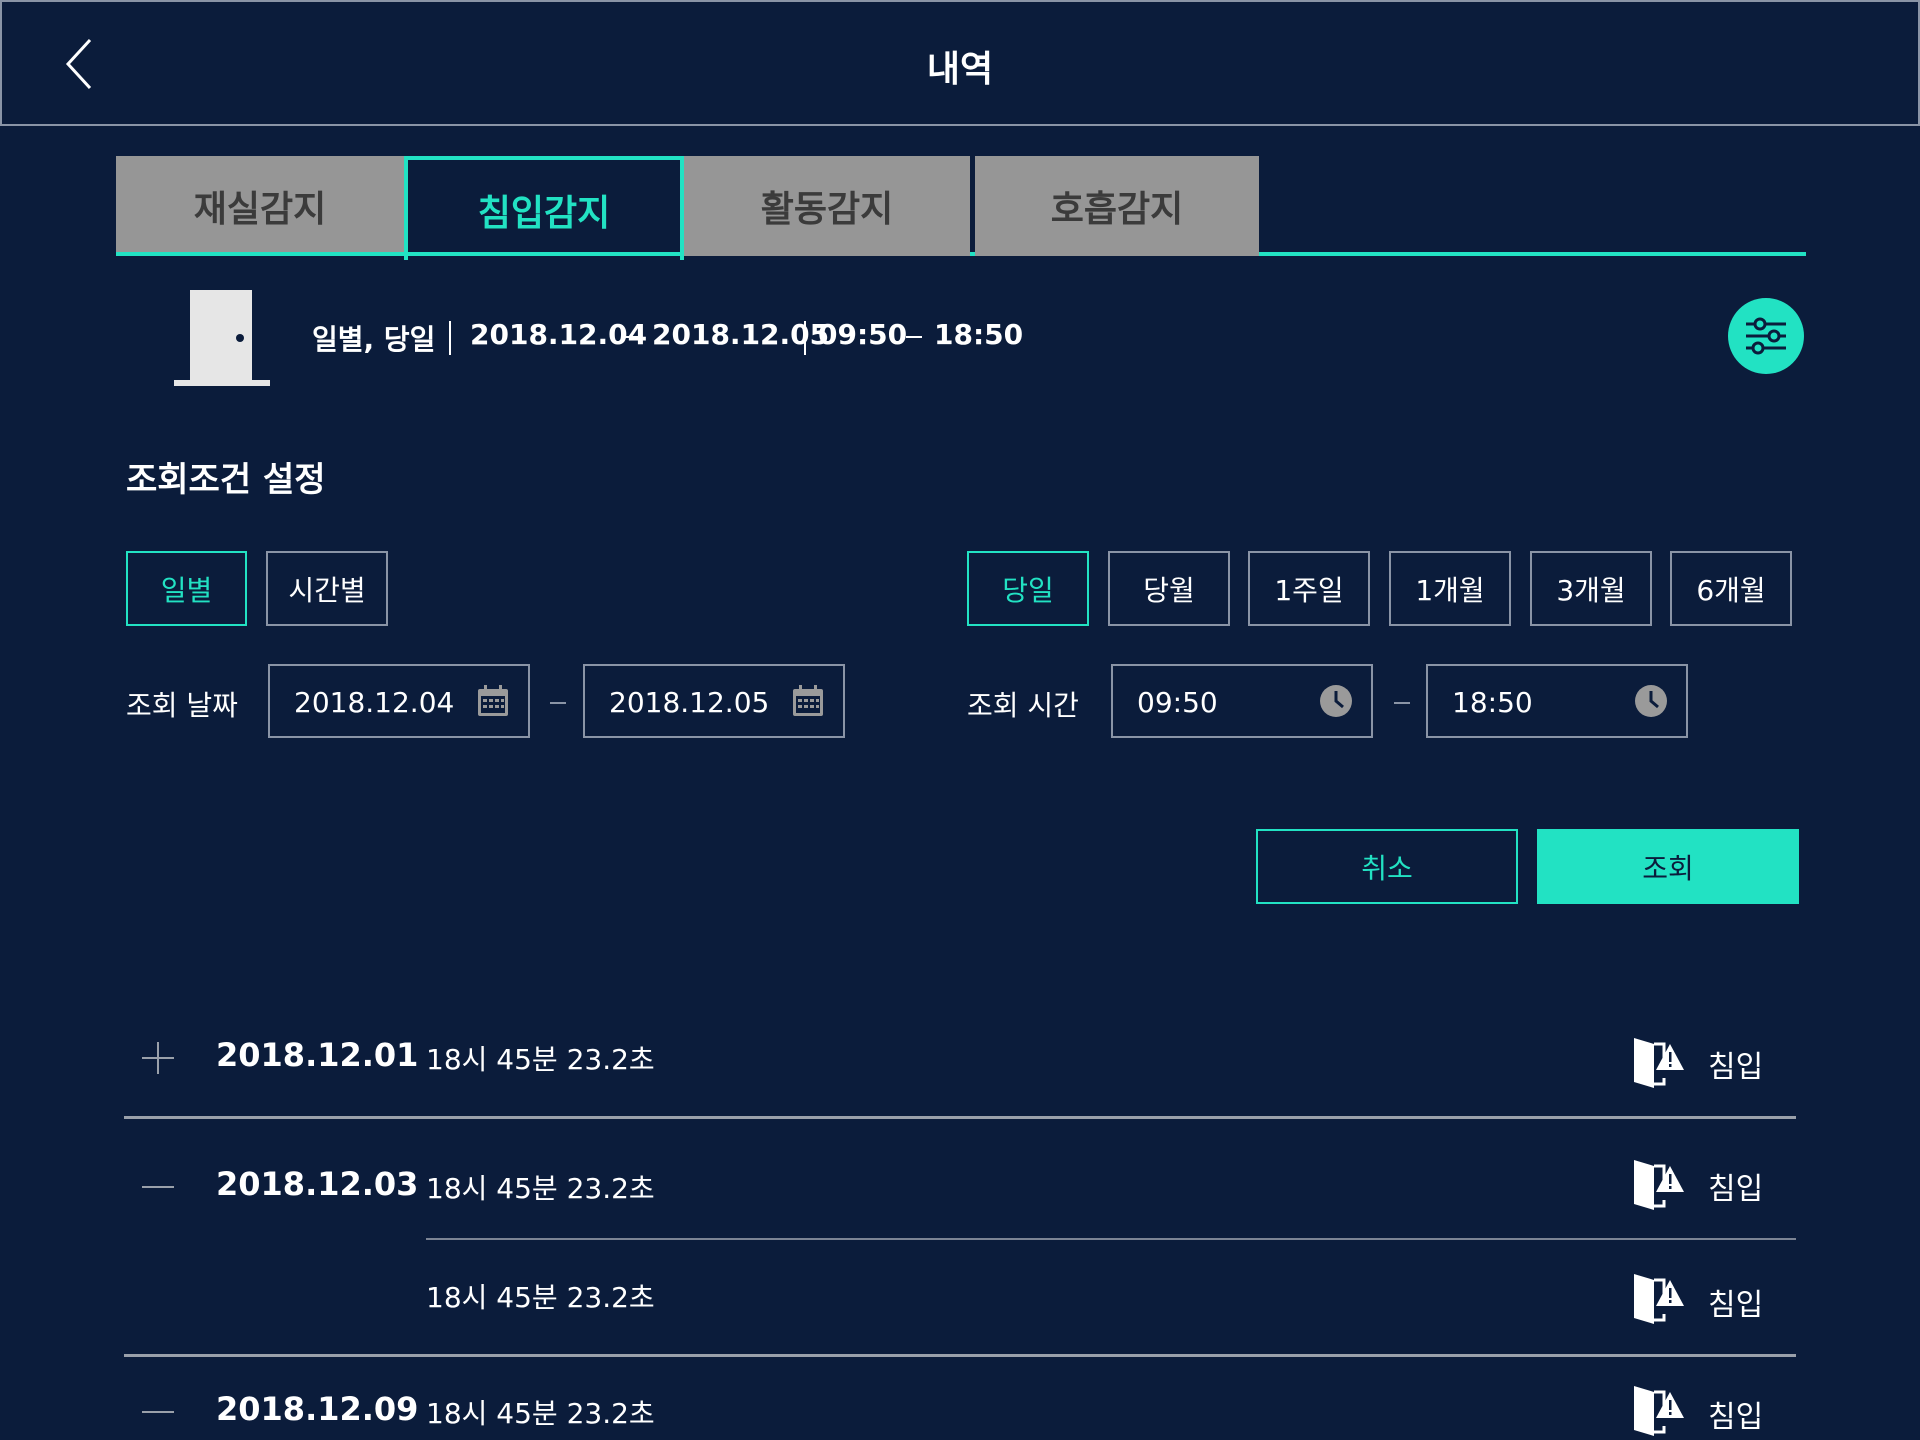  I want to click on sub-row-divider, so click(1111, 1239).